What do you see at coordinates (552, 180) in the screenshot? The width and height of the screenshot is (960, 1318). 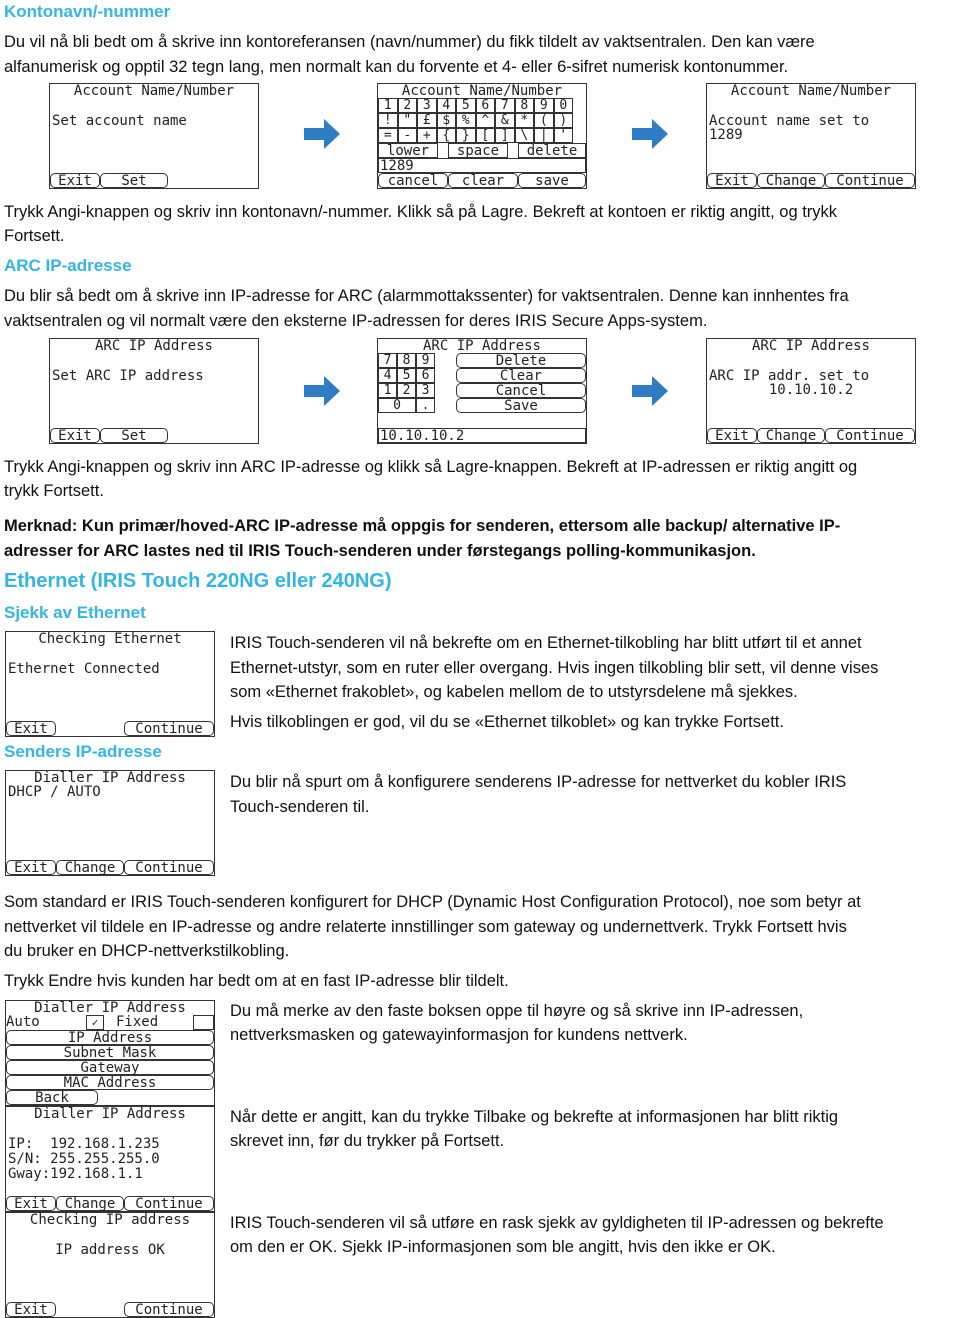 I see `save-button: save` at bounding box center [552, 180].